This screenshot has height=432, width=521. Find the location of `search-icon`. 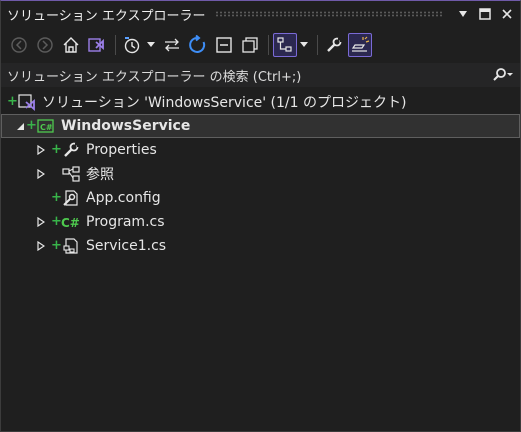

search-icon is located at coordinates (503, 75).